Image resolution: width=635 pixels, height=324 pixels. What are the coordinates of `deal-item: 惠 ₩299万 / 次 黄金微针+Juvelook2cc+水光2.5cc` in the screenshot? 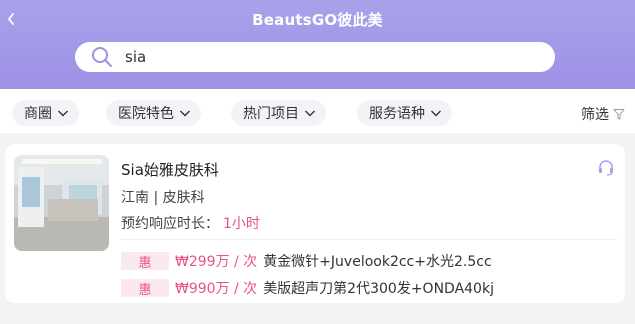 It's located at (306, 261).